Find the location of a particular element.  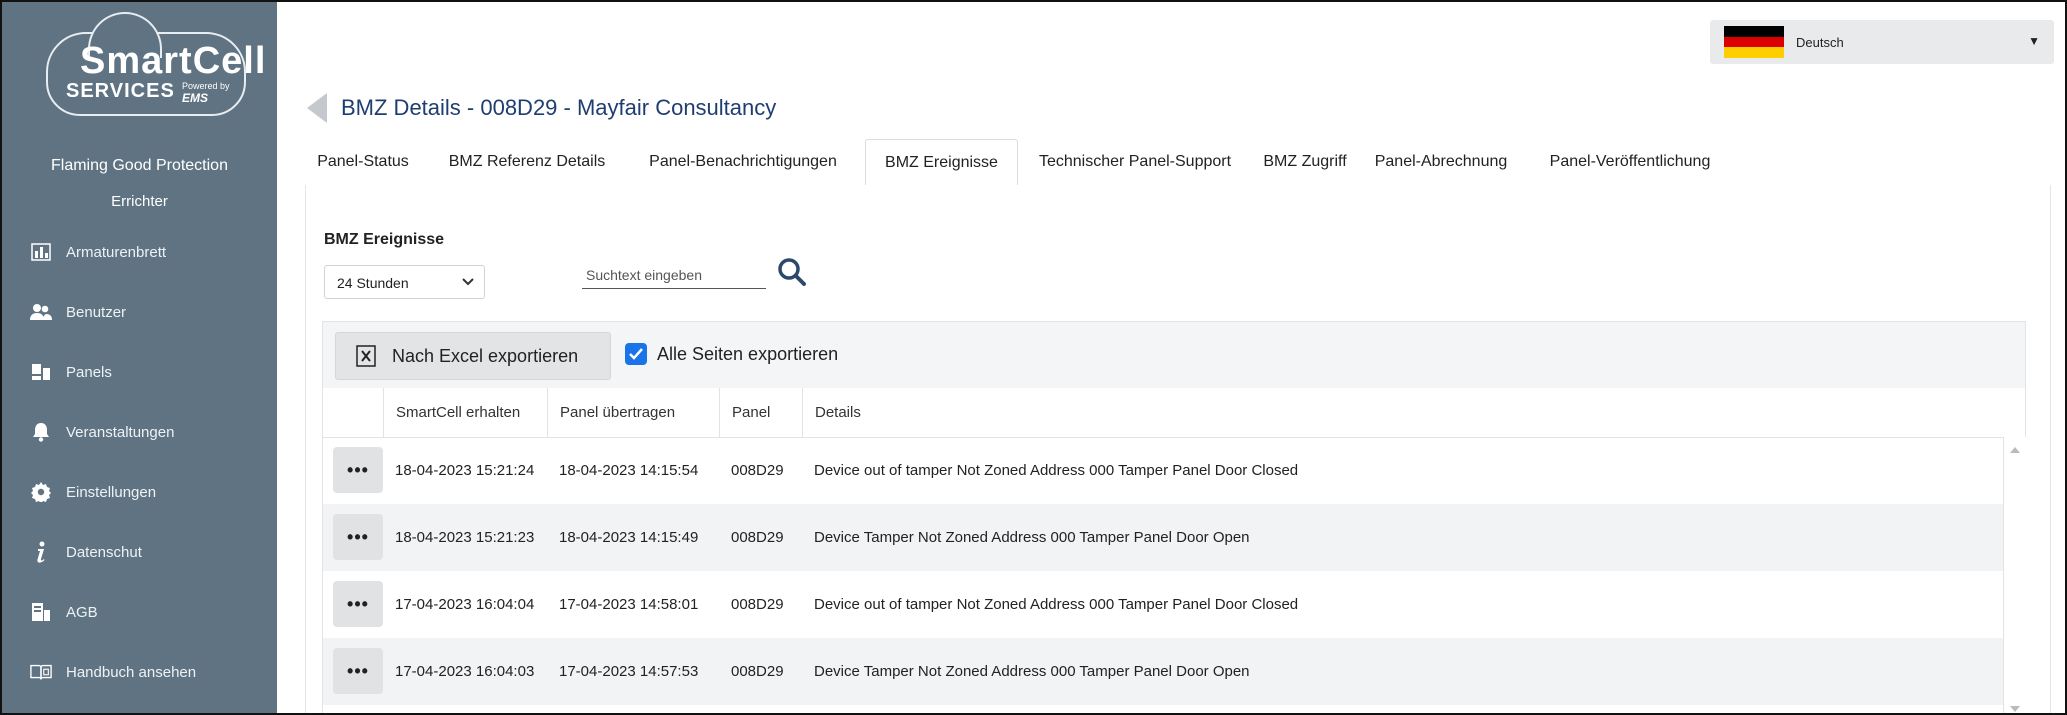

export-all-pages-checkbox: Alle Seiten exportieren is located at coordinates (731, 354).